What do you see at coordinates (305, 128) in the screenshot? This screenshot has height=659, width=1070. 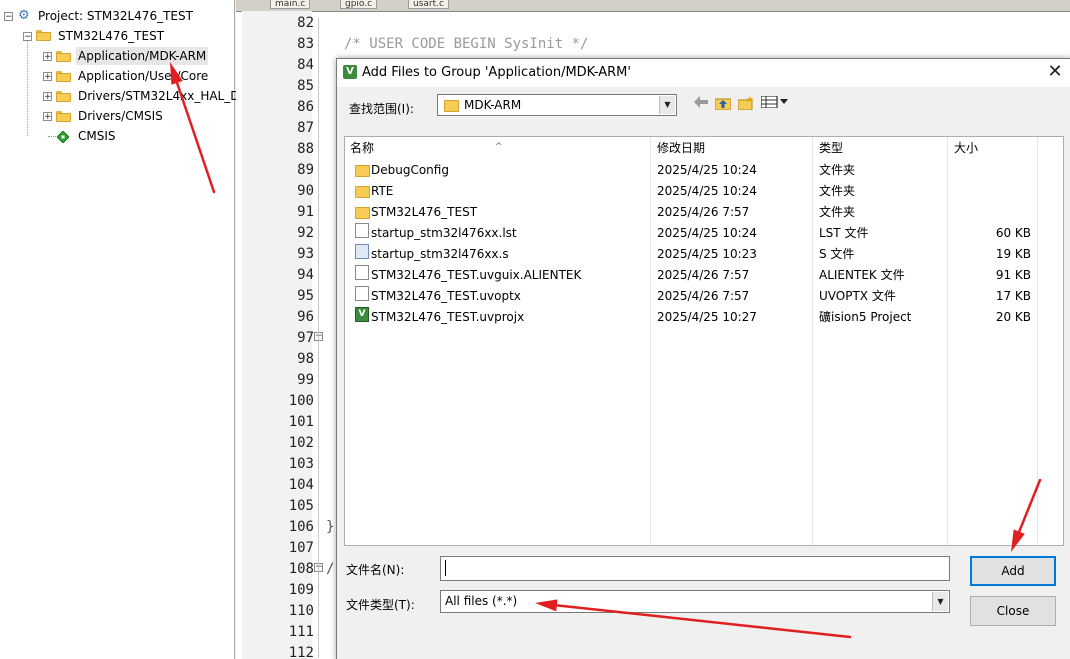 I see `line-number: 87` at bounding box center [305, 128].